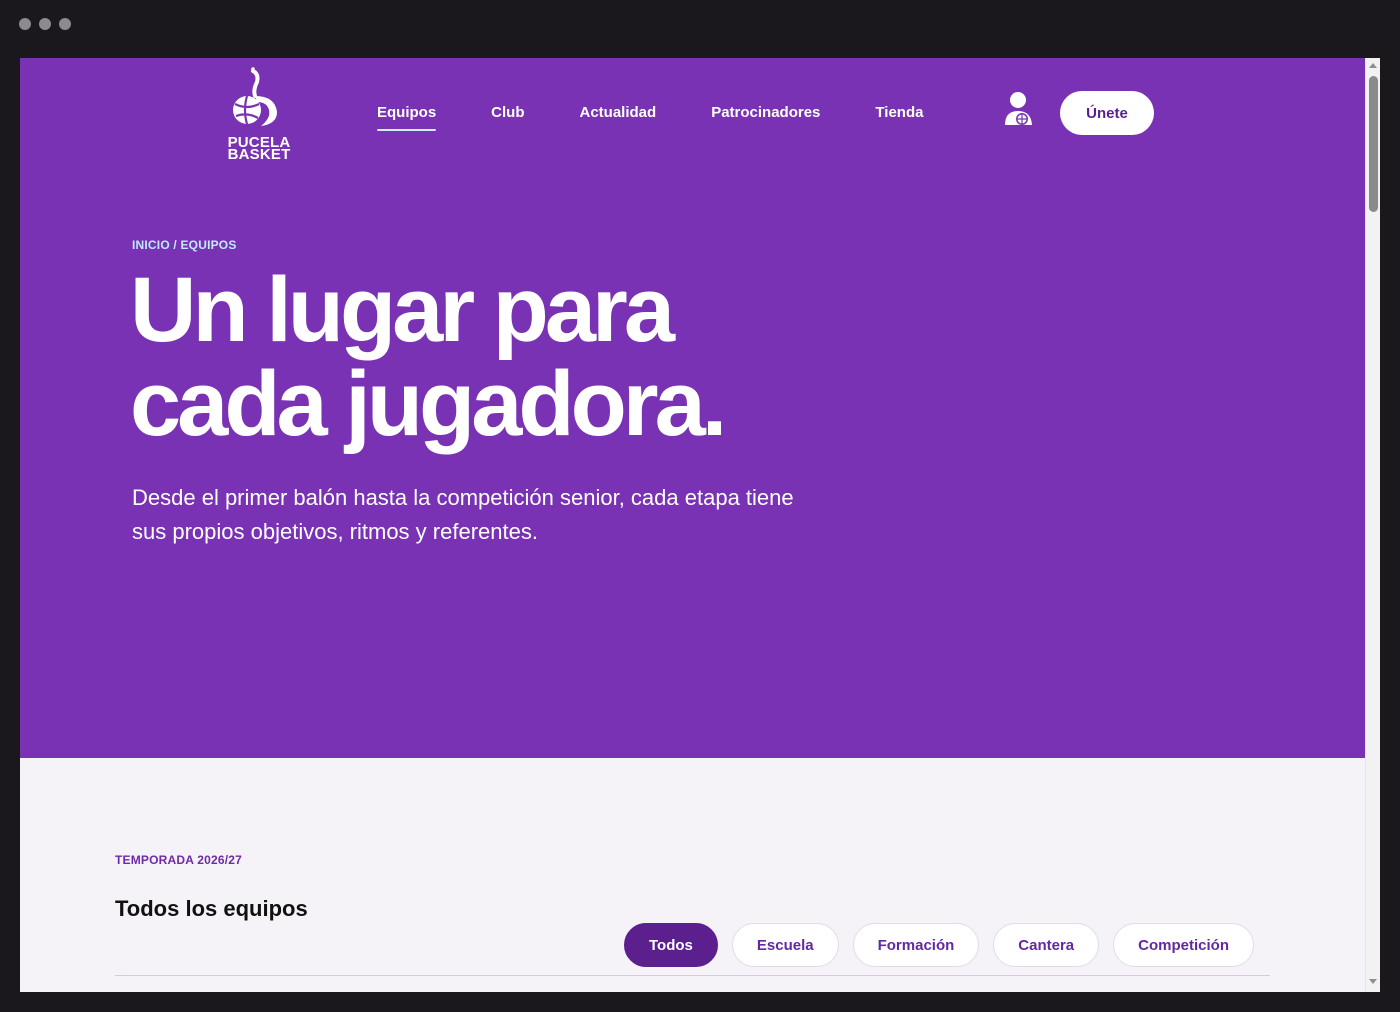 The height and width of the screenshot is (1012, 1400). What do you see at coordinates (255, 96) in the screenshot?
I see `peacock-basketball-icon` at bounding box center [255, 96].